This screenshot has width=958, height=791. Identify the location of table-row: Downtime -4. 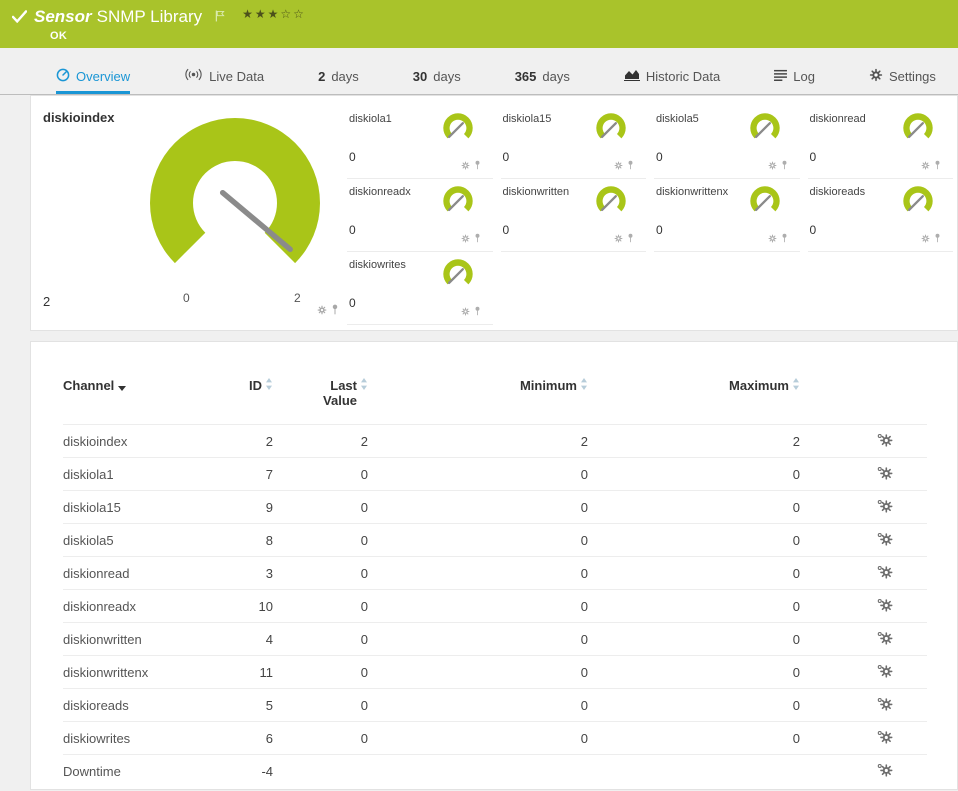
(495, 771).